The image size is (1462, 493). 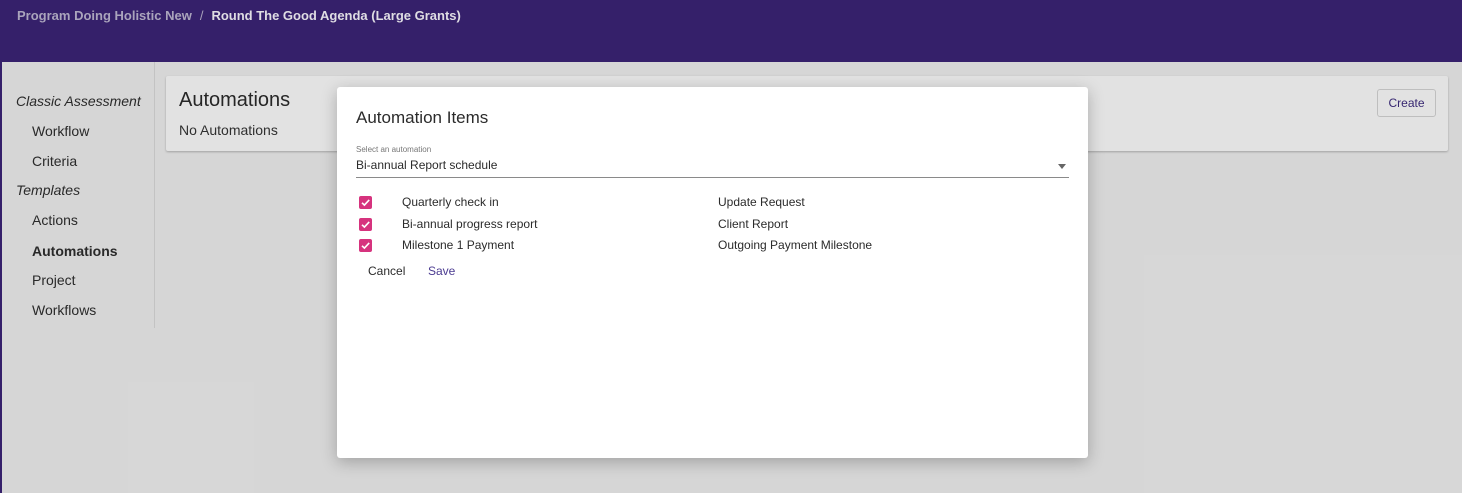 I want to click on item-type: Client Report, so click(x=753, y=224).